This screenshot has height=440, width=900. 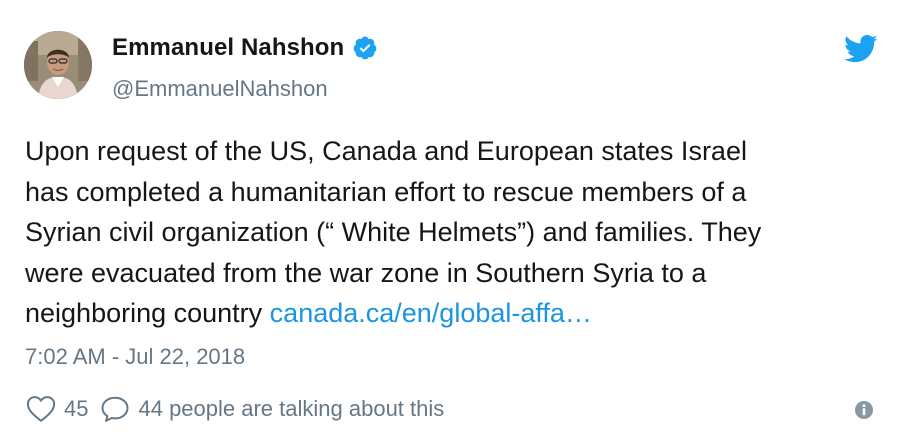 I want to click on avatar, so click(x=58, y=65).